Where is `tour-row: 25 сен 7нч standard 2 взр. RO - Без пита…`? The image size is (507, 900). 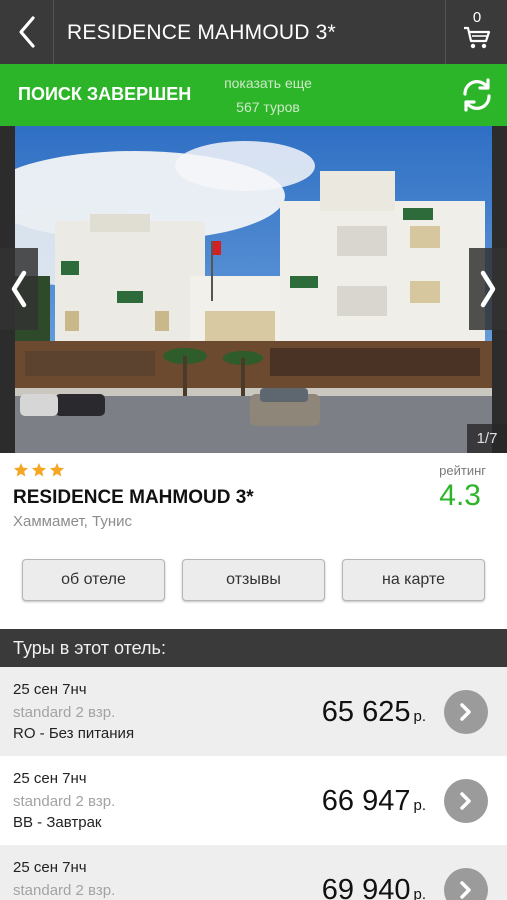
tour-row: 25 сен 7нч standard 2 взр. RO - Без пита… is located at coordinates (253, 711).